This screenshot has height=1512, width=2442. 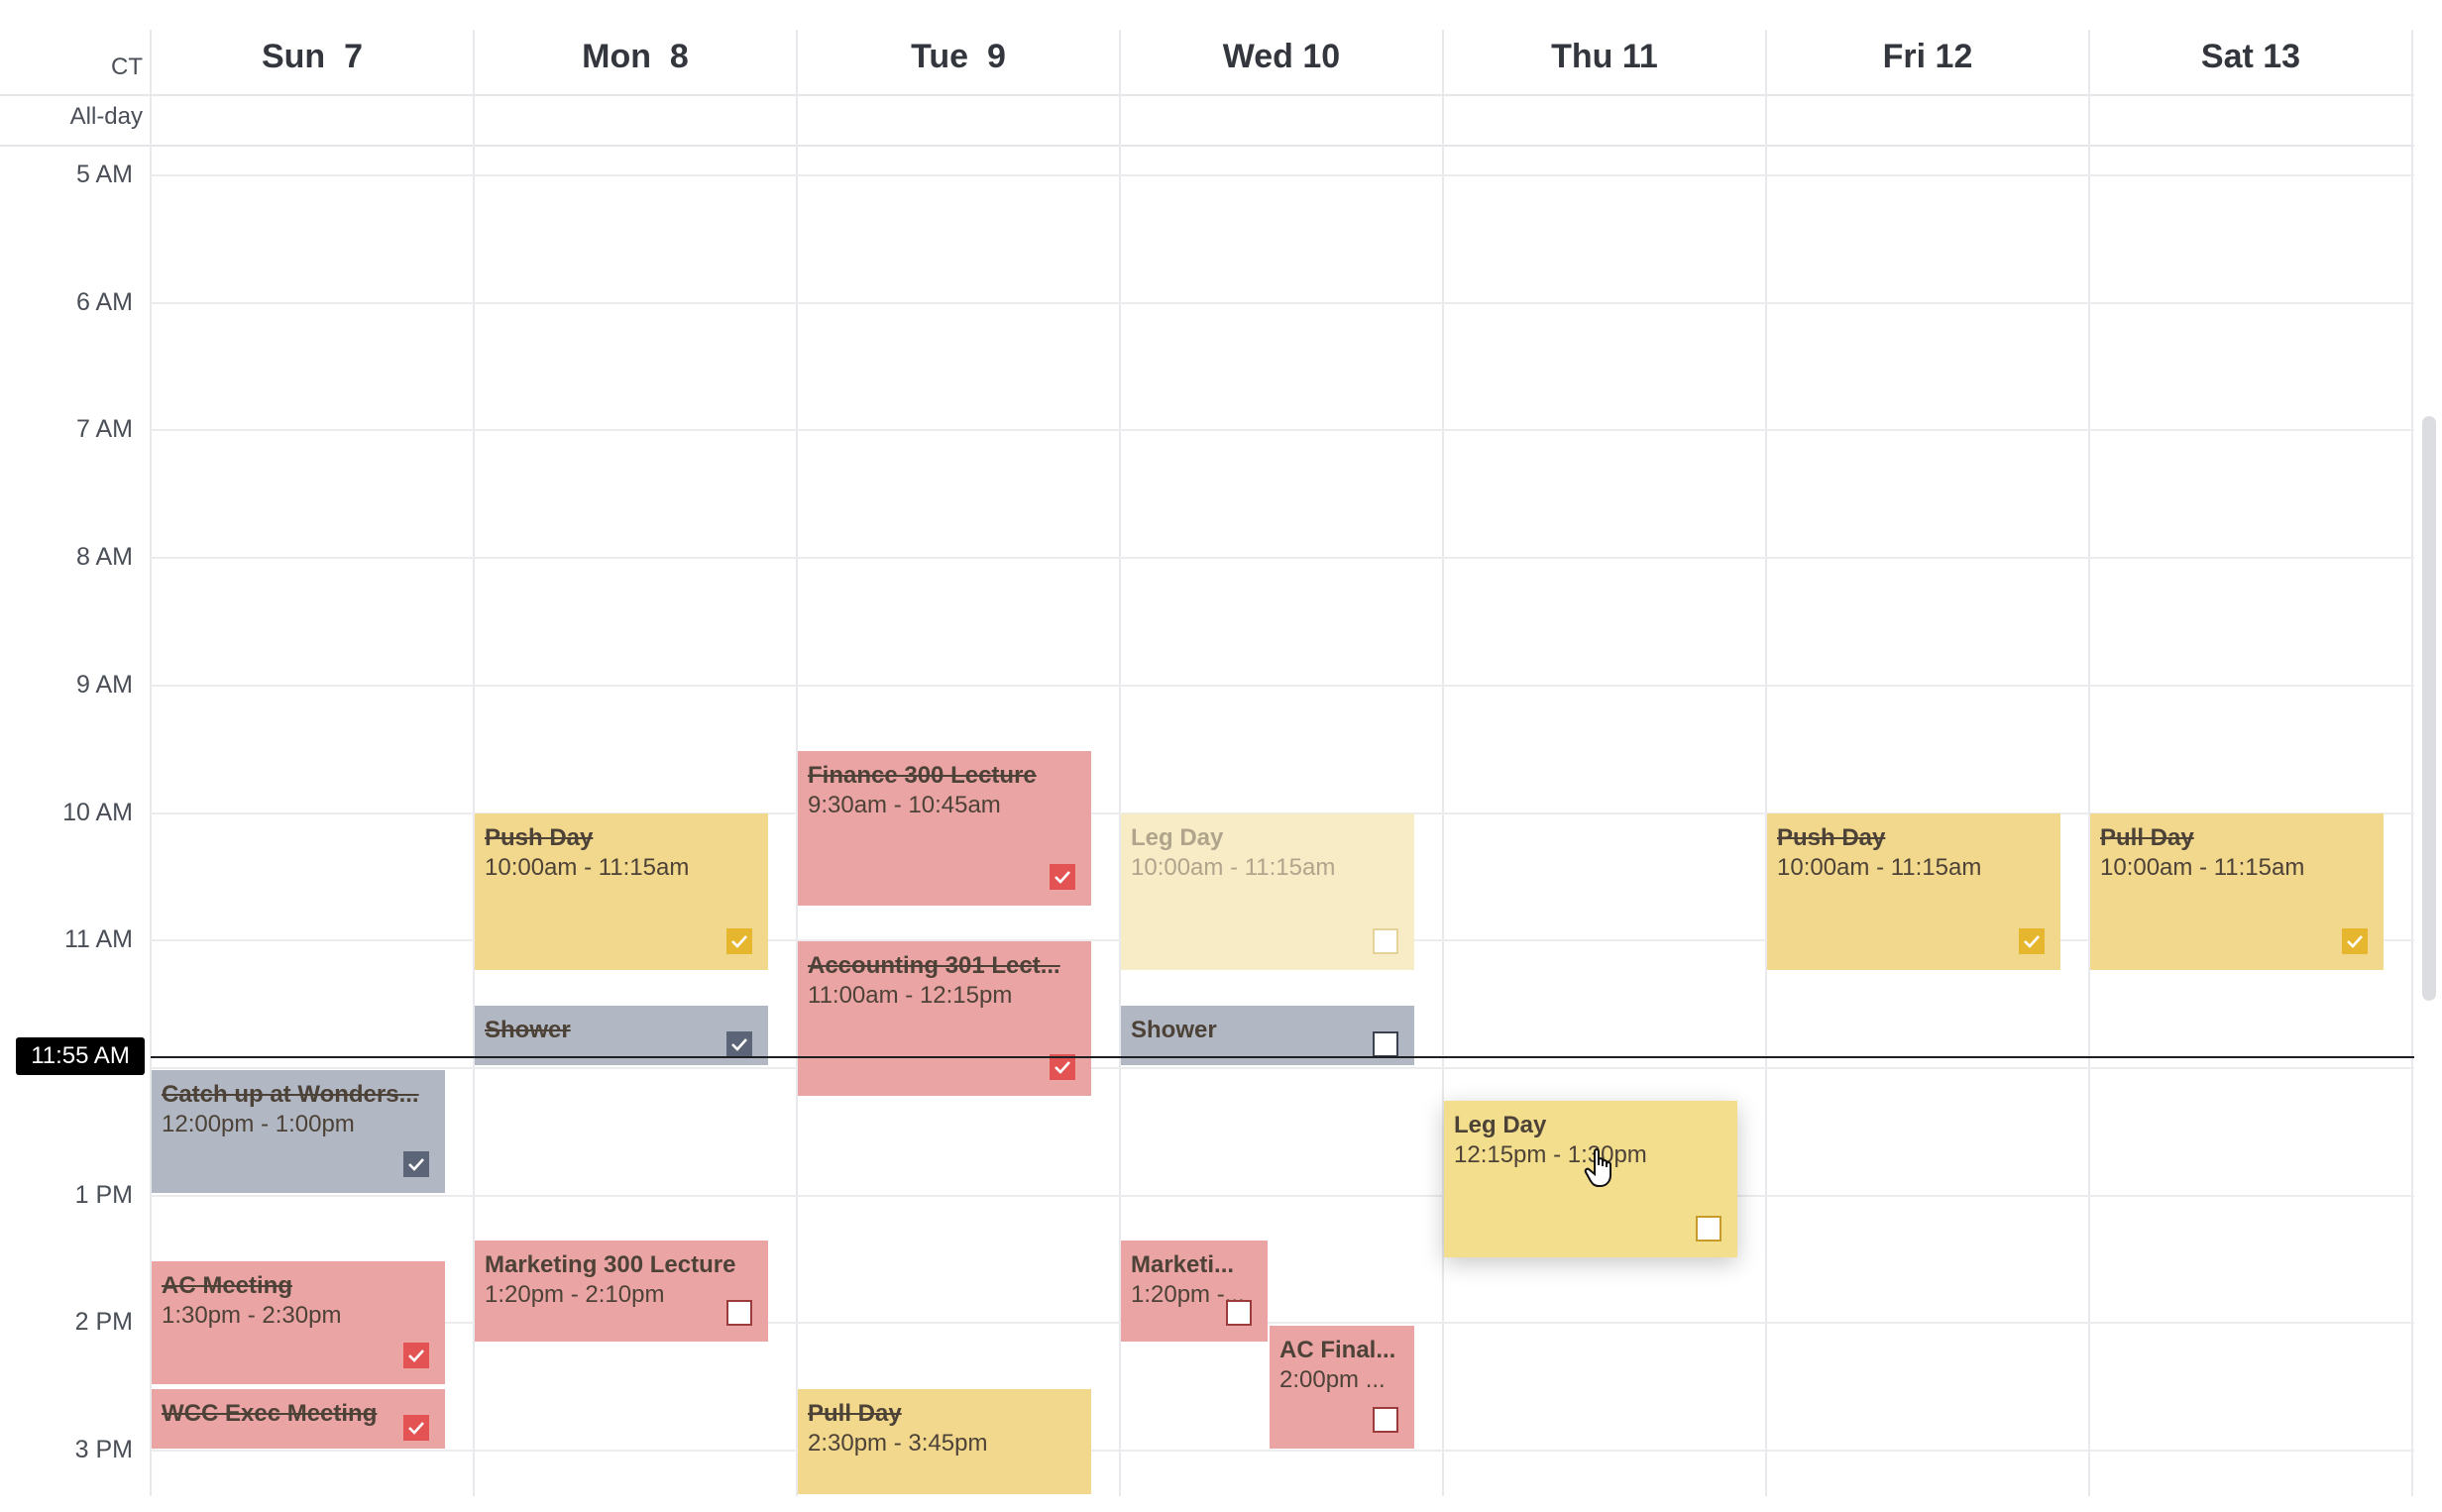 What do you see at coordinates (610, 1265) in the screenshot?
I see `event-title: Marketing 300 Lecture` at bounding box center [610, 1265].